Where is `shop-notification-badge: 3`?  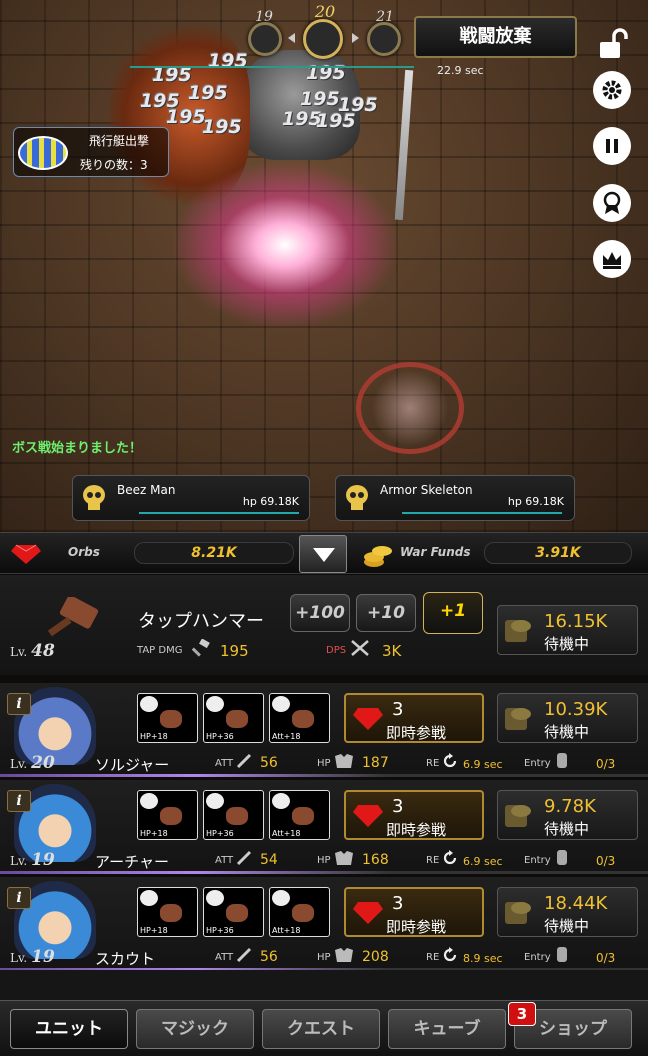 shop-notification-badge: 3 is located at coordinates (522, 1014).